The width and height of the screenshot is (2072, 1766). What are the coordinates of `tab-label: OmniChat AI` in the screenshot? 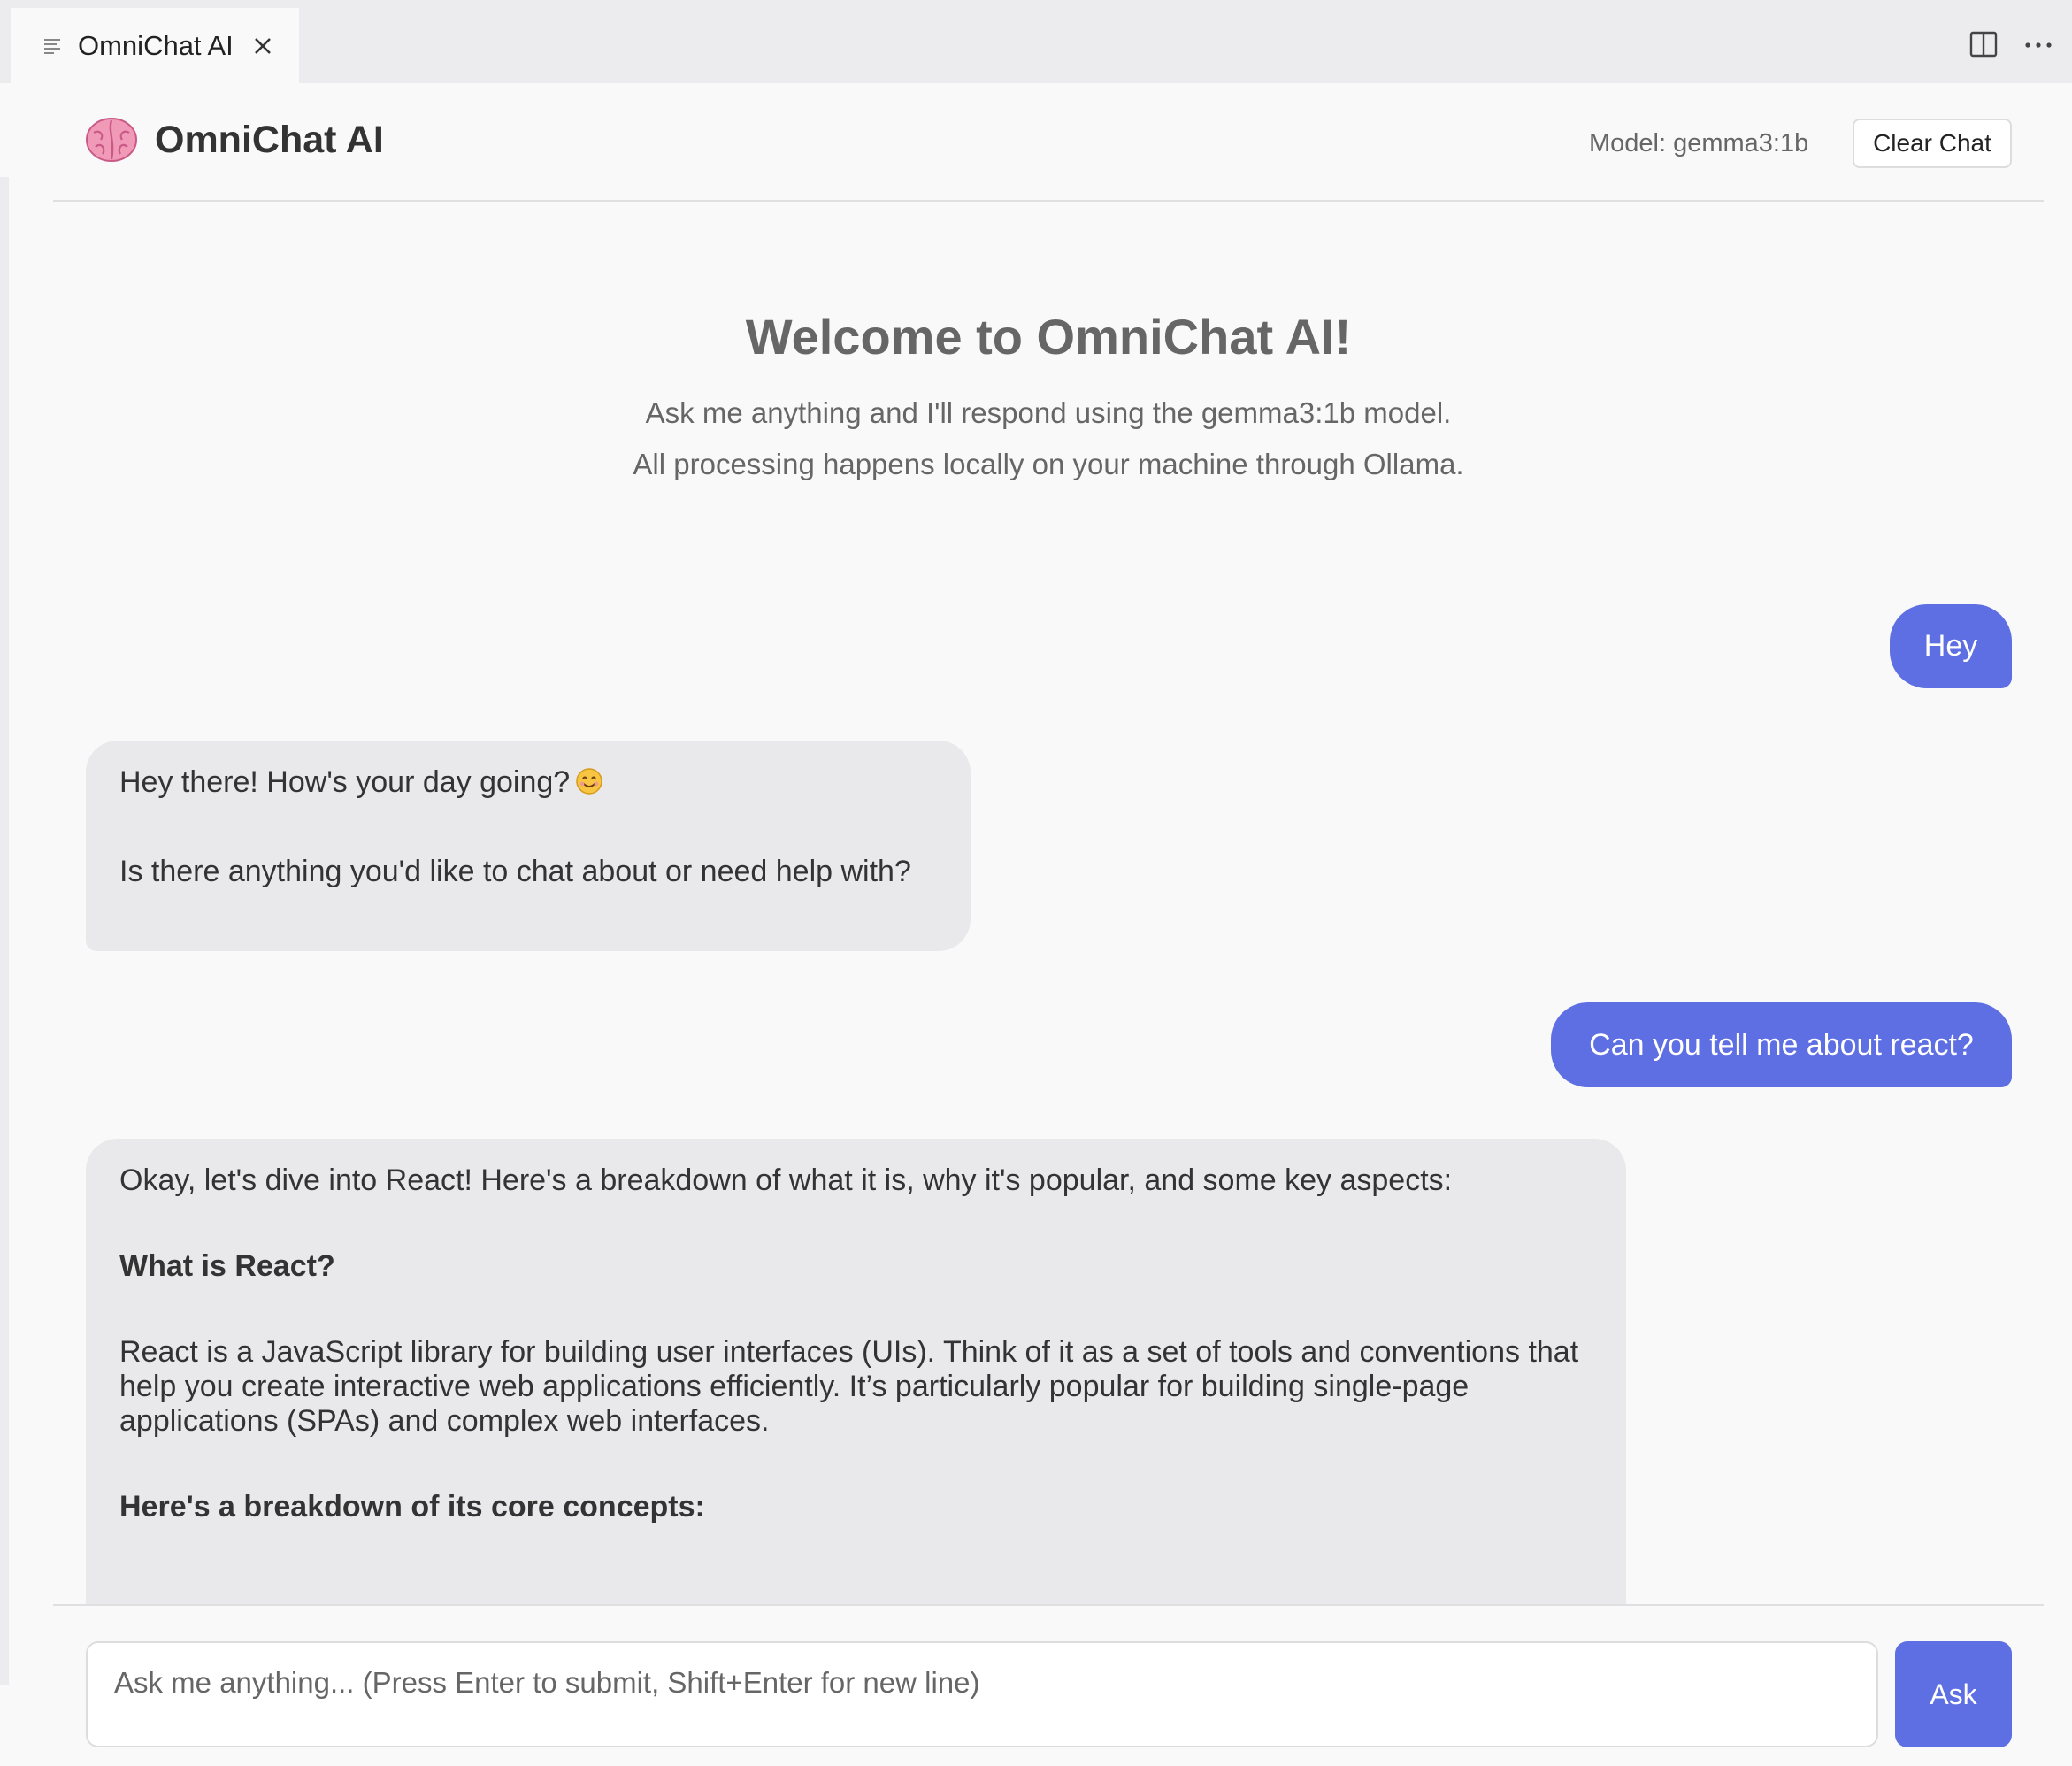 It's located at (156, 45).